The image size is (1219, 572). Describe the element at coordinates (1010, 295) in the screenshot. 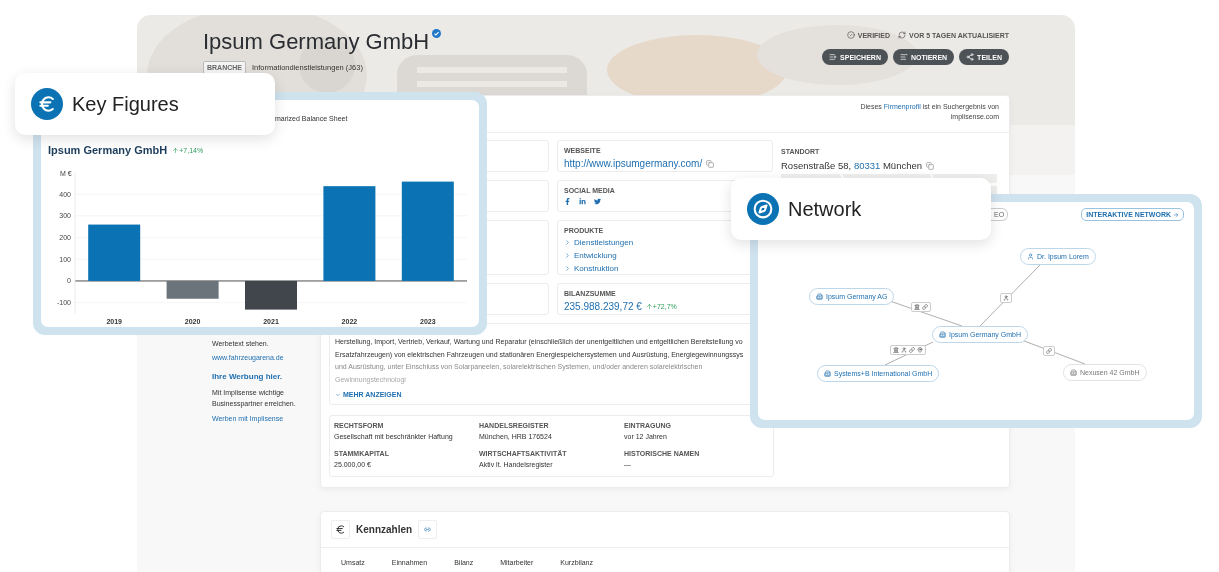

I see `connector-line` at that location.